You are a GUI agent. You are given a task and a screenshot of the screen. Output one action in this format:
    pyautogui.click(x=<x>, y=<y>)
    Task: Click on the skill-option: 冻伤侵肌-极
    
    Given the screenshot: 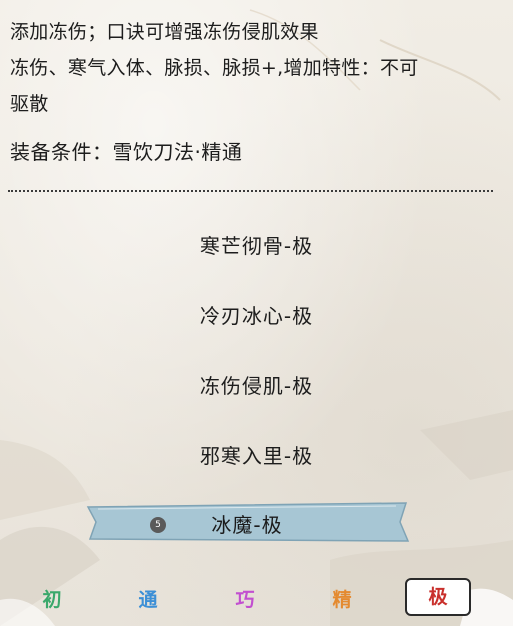 What is the action you would take?
    pyautogui.click(x=256, y=384)
    